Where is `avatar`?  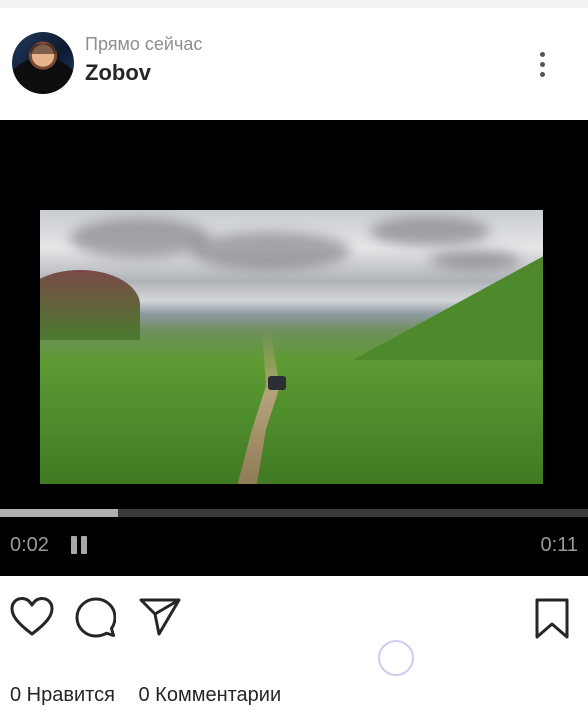 avatar is located at coordinates (43, 63).